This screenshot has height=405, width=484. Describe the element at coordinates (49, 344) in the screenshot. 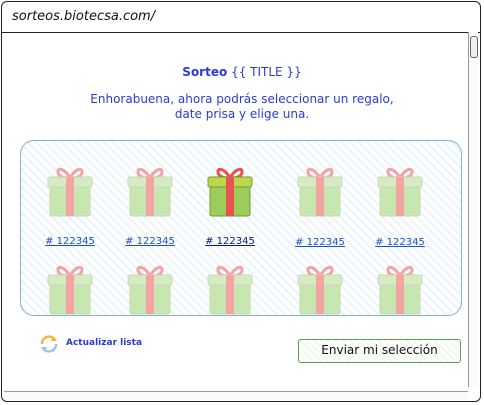

I see `refresh-icon` at that location.